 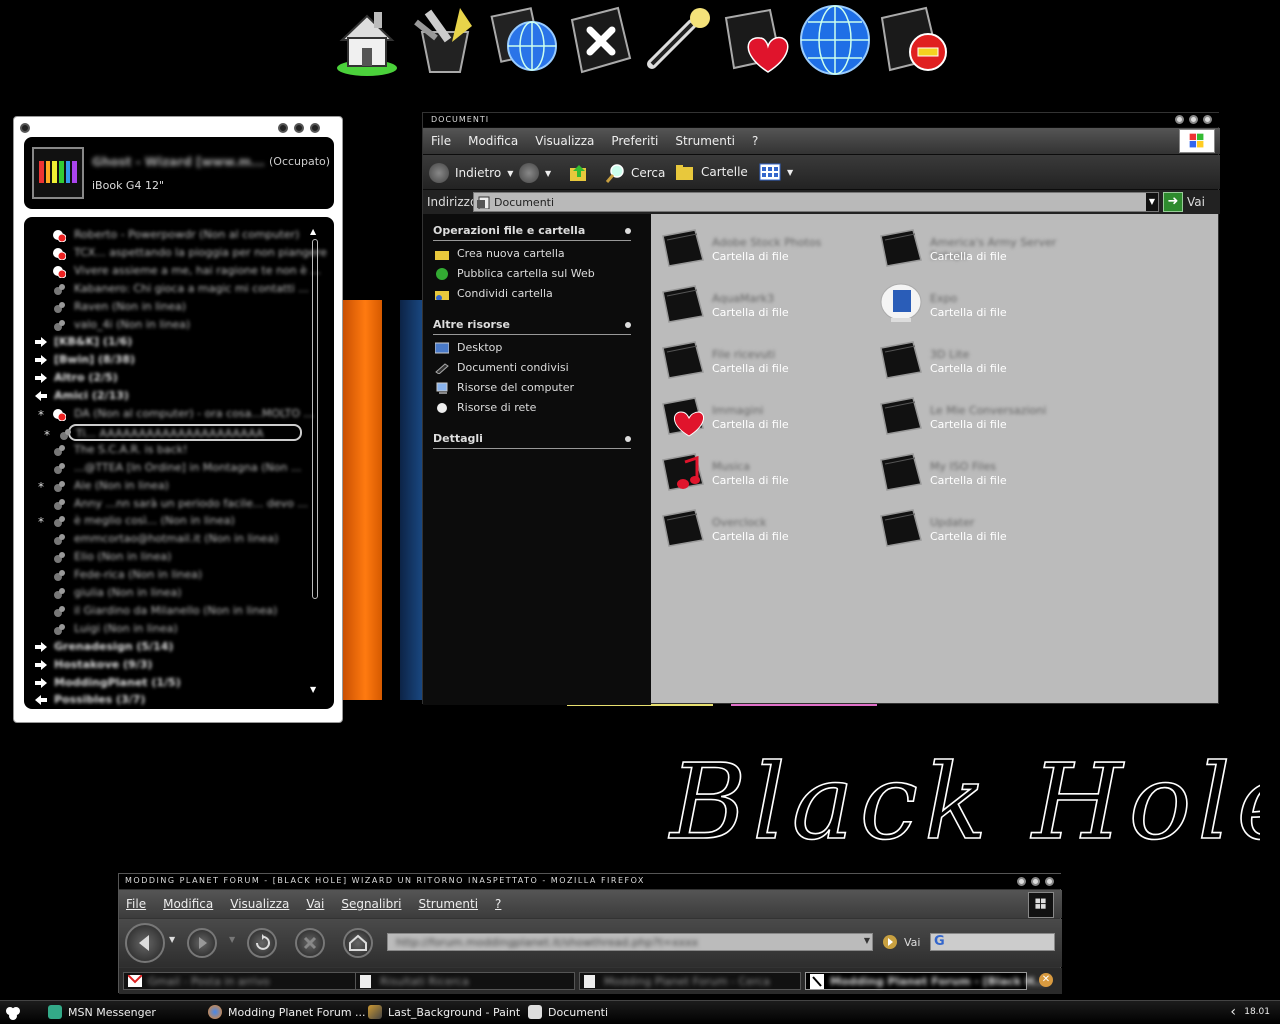 I want to click on file-item: Le Mie Conversazioni Cartella di file, so click(x=978, y=415).